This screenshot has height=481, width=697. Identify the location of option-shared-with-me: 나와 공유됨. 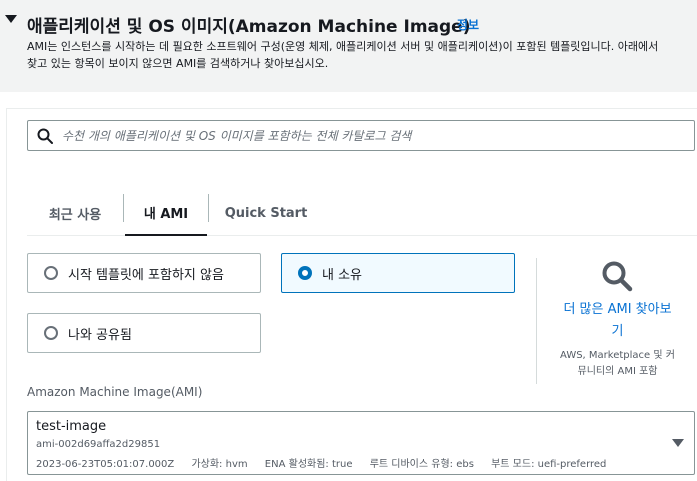
(144, 333).